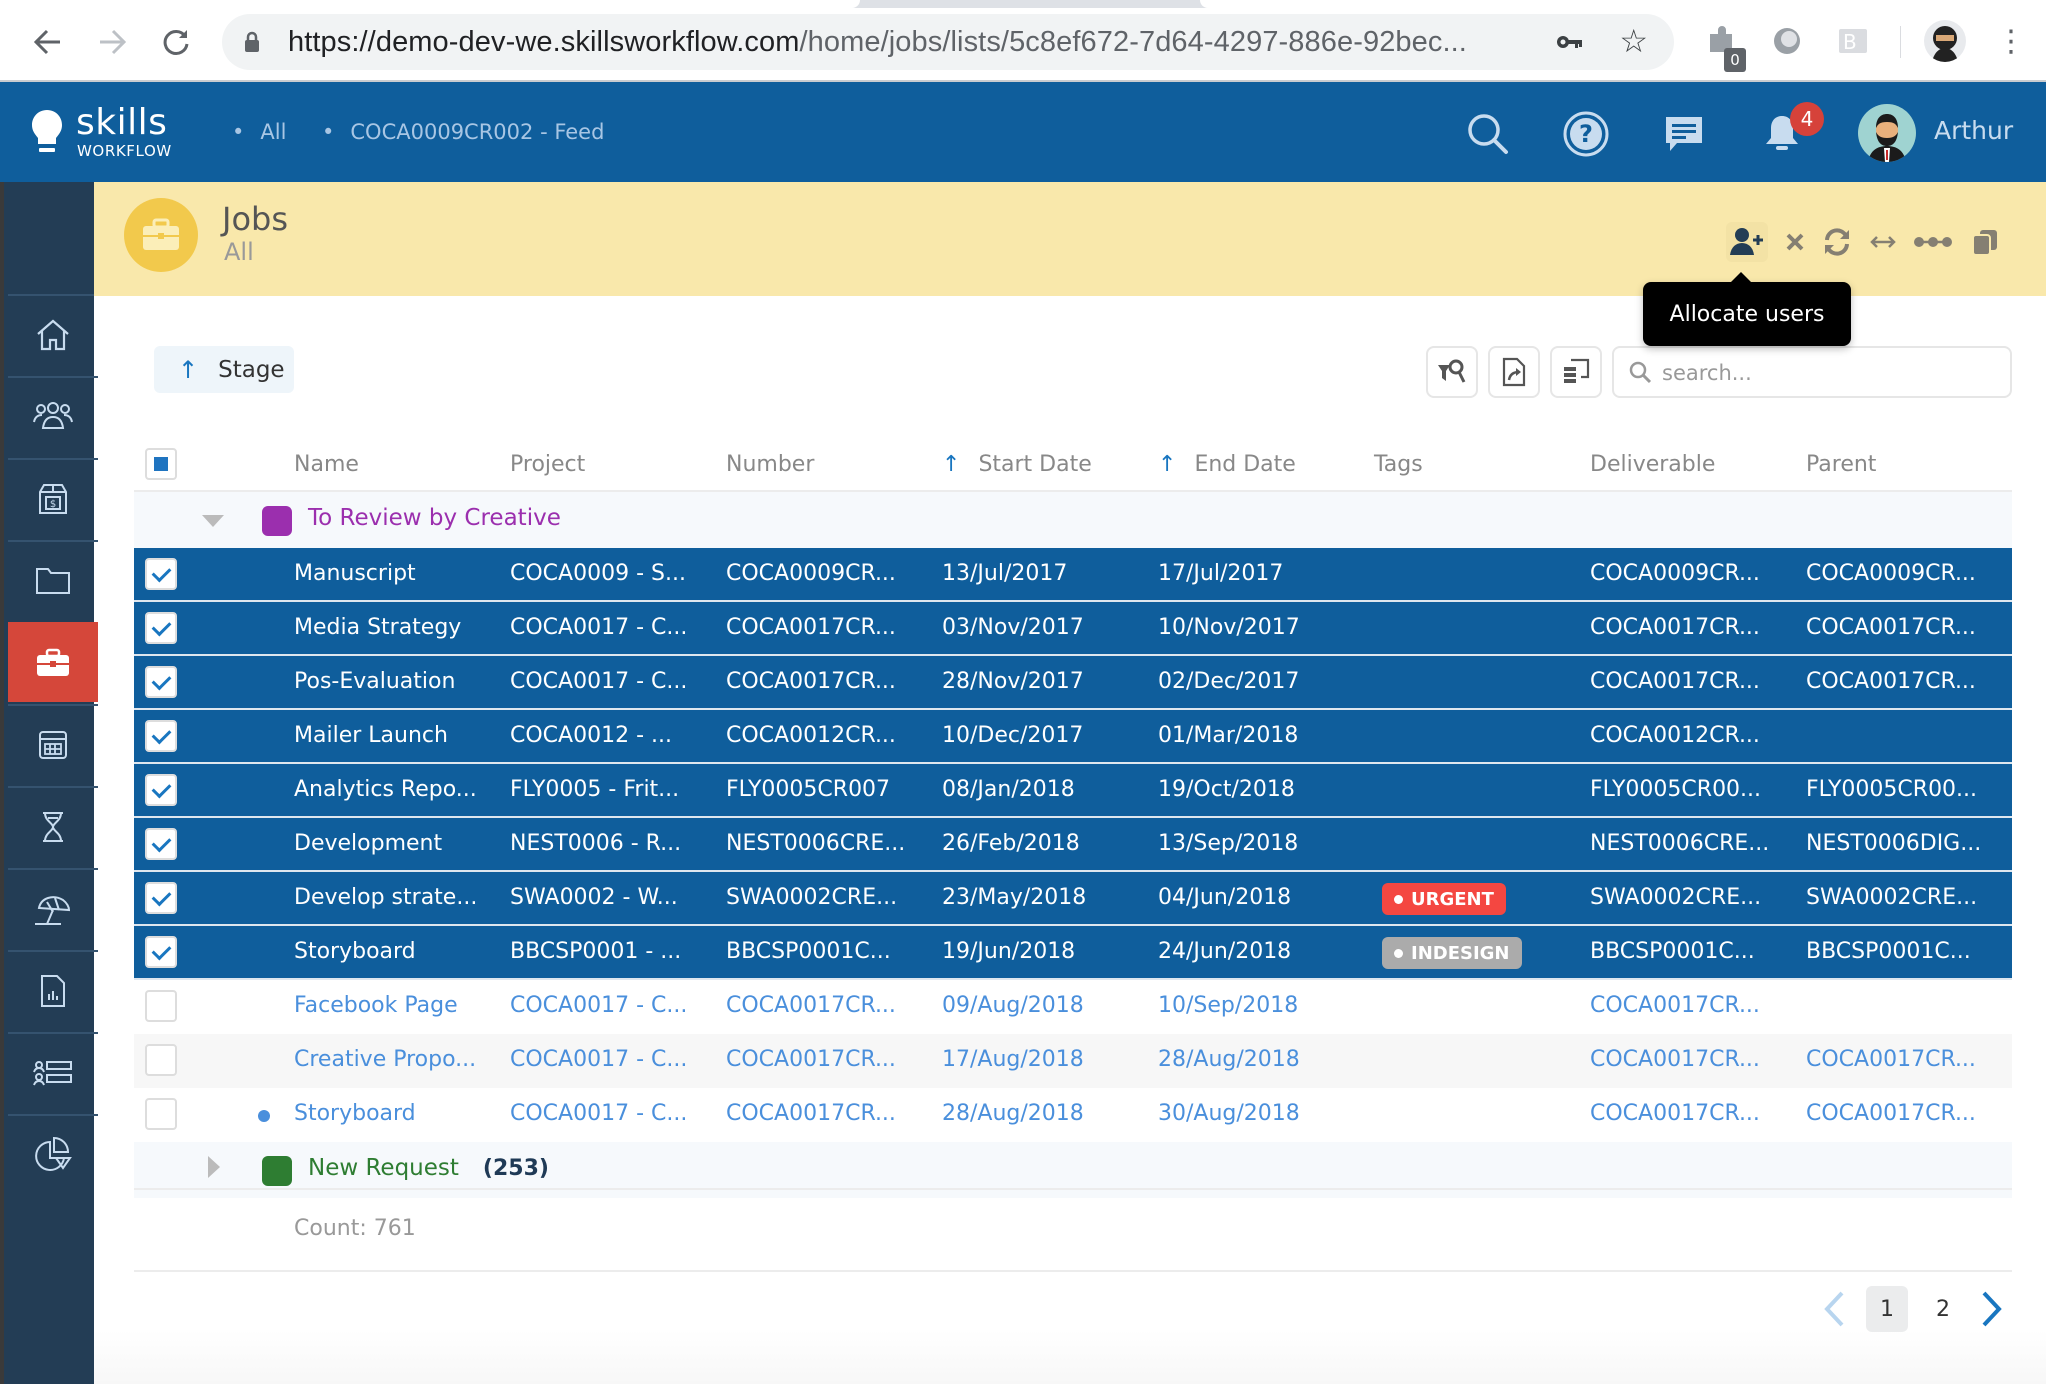 This screenshot has width=2046, height=1384. Describe the element at coordinates (1576, 372) in the screenshot. I see `column-chooser-button` at that location.